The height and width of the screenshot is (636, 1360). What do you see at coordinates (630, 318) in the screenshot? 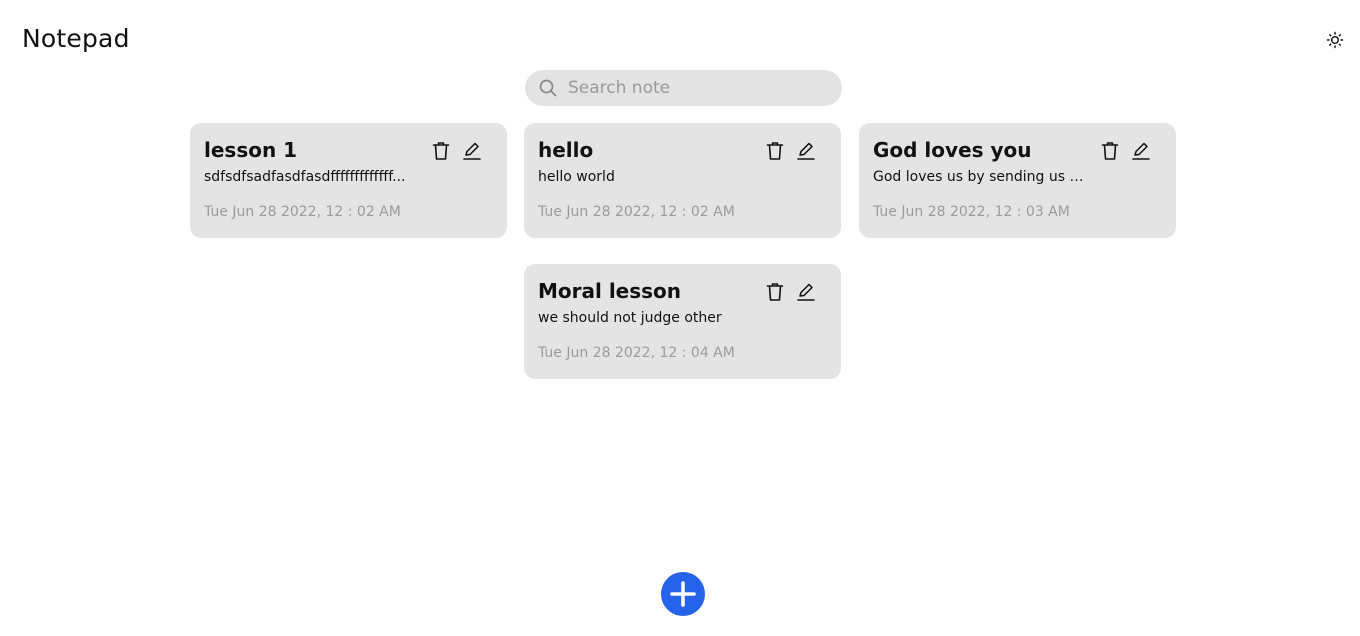
I see `note-body: we should not judge other` at bounding box center [630, 318].